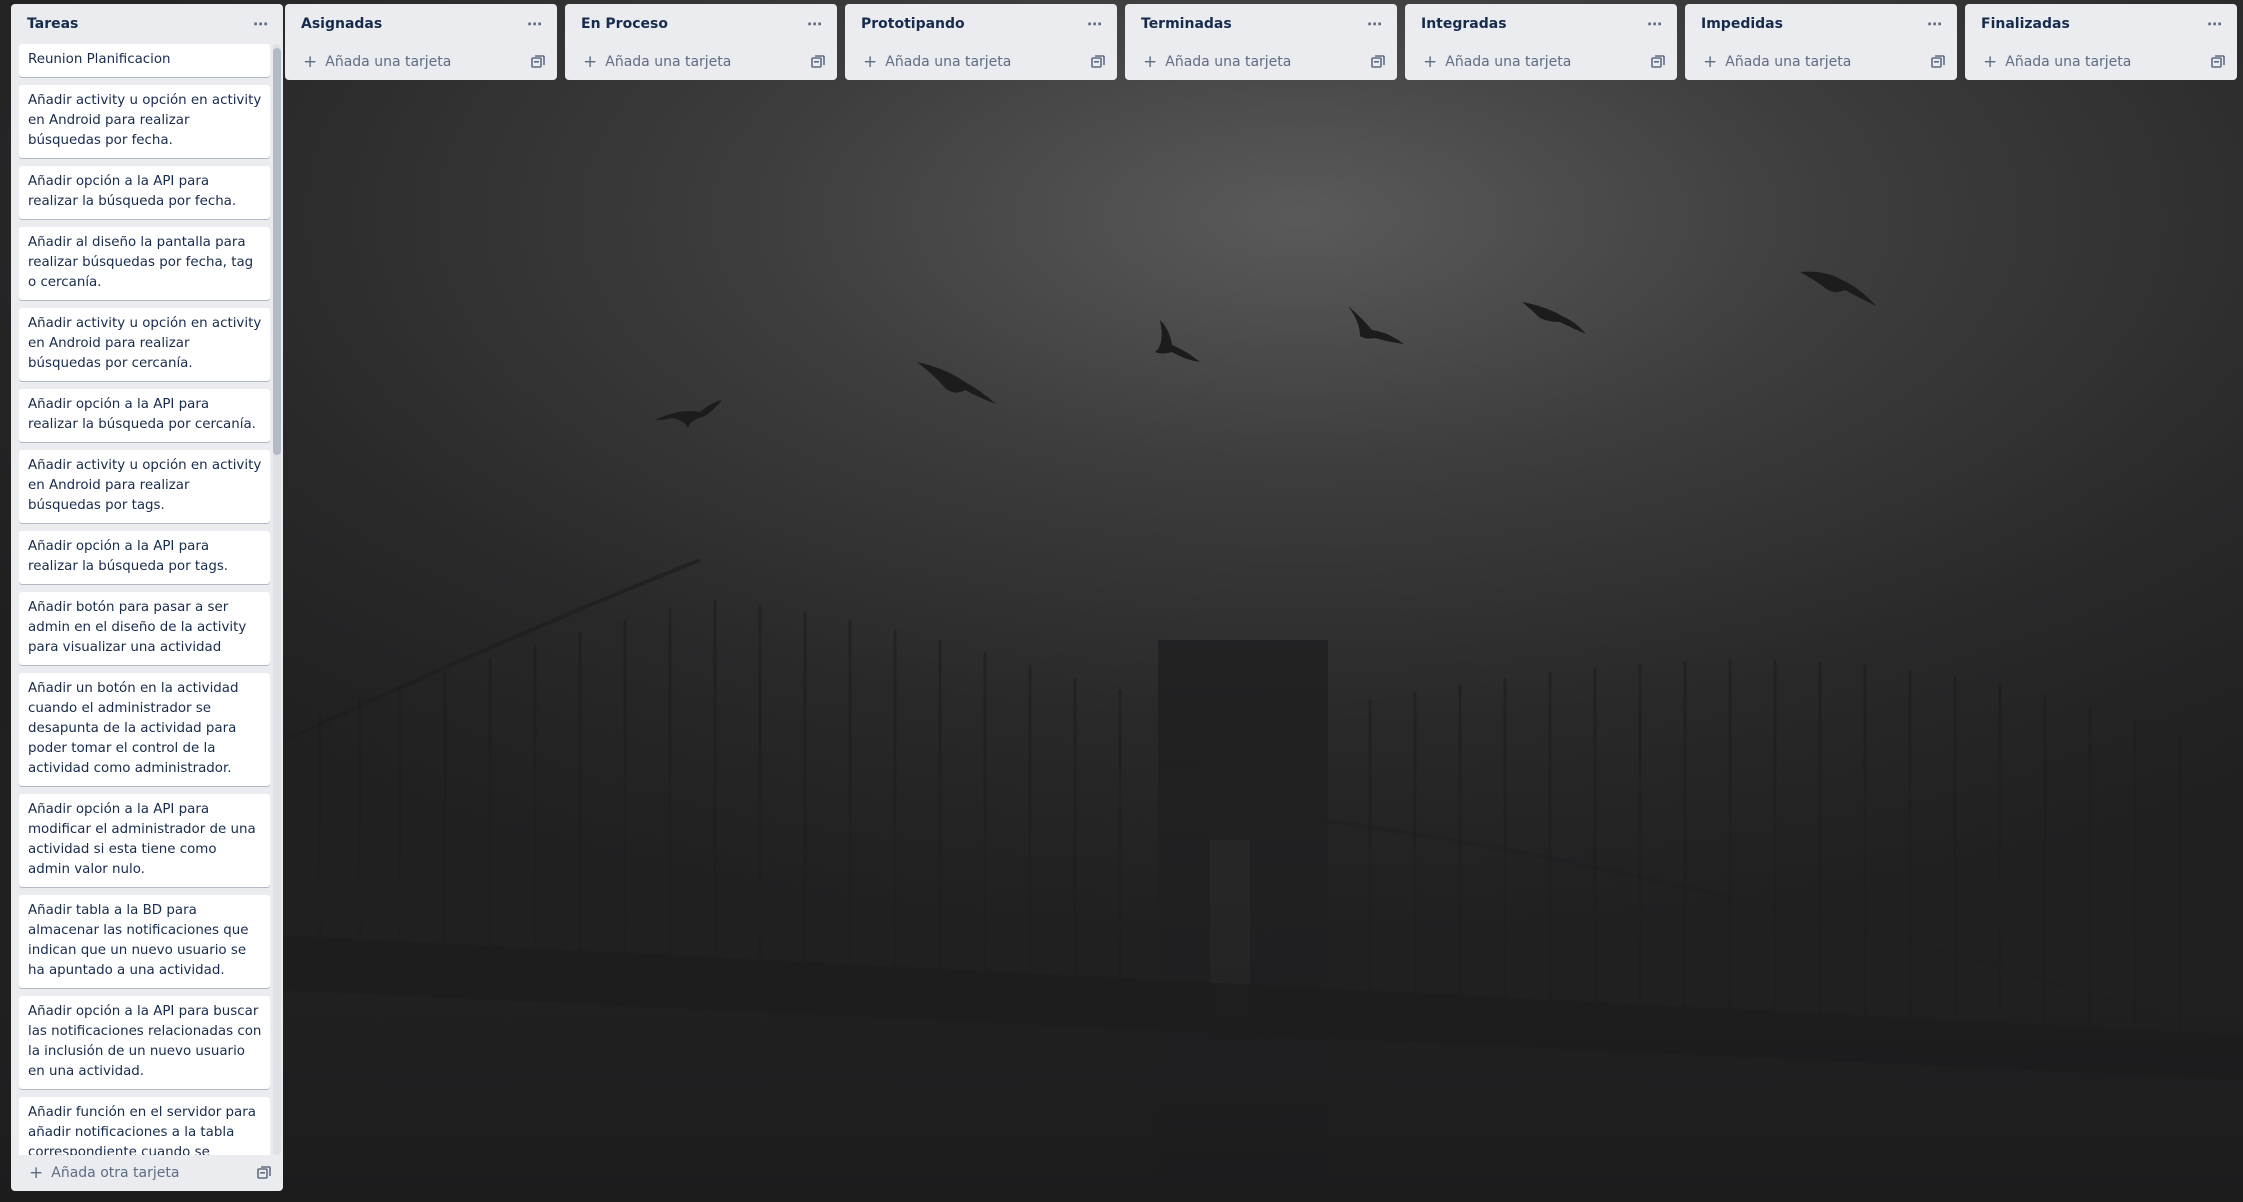 This screenshot has width=2243, height=1202. I want to click on list-en-proceso: En Proceso ⋯ + Añada una tarjeta, so click(701, 42).